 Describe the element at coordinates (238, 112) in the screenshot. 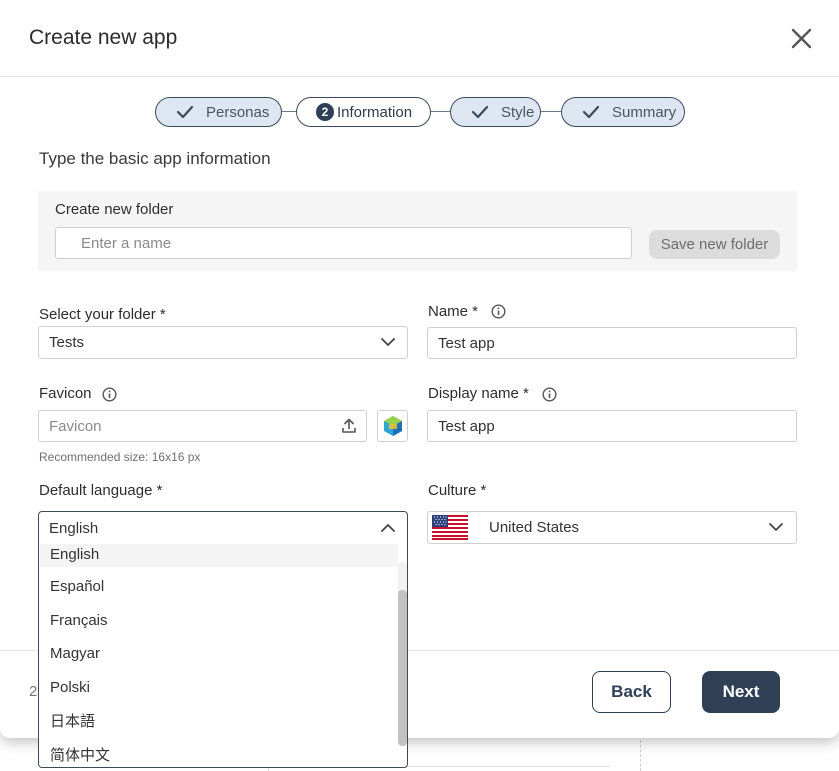

I see `step-label: Personas` at that location.